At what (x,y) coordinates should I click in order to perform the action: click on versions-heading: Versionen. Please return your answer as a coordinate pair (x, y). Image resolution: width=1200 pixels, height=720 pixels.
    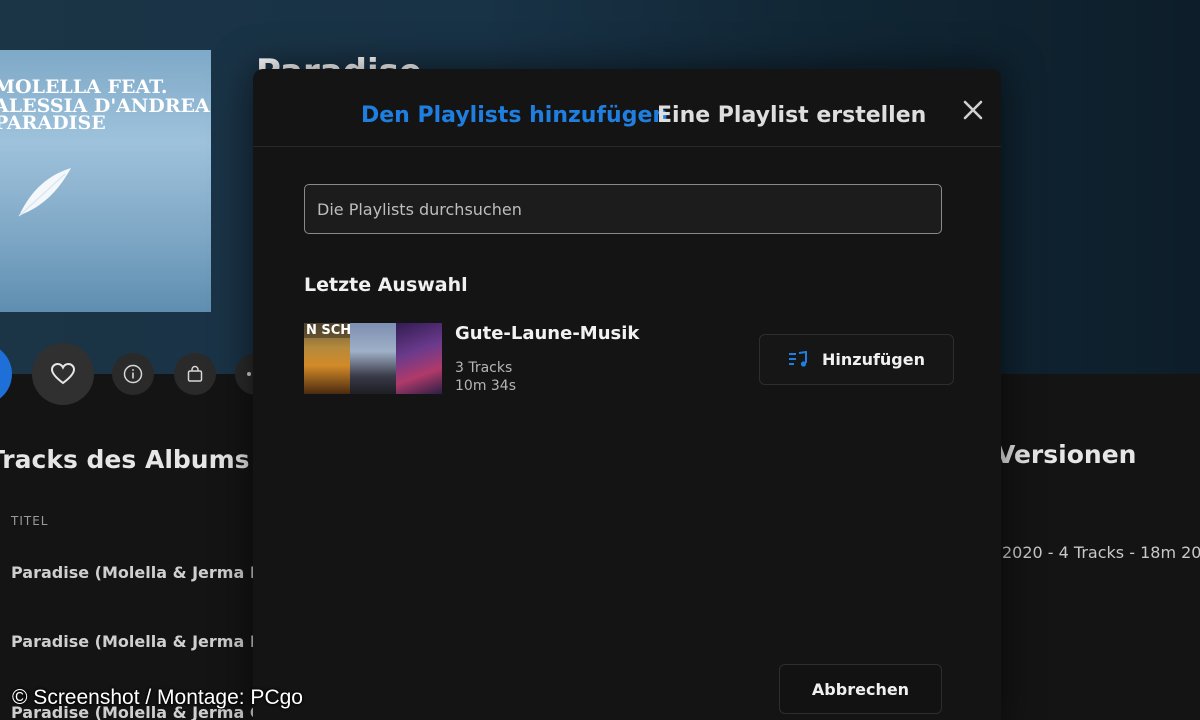
    Looking at the image, I should click on (1066, 454).